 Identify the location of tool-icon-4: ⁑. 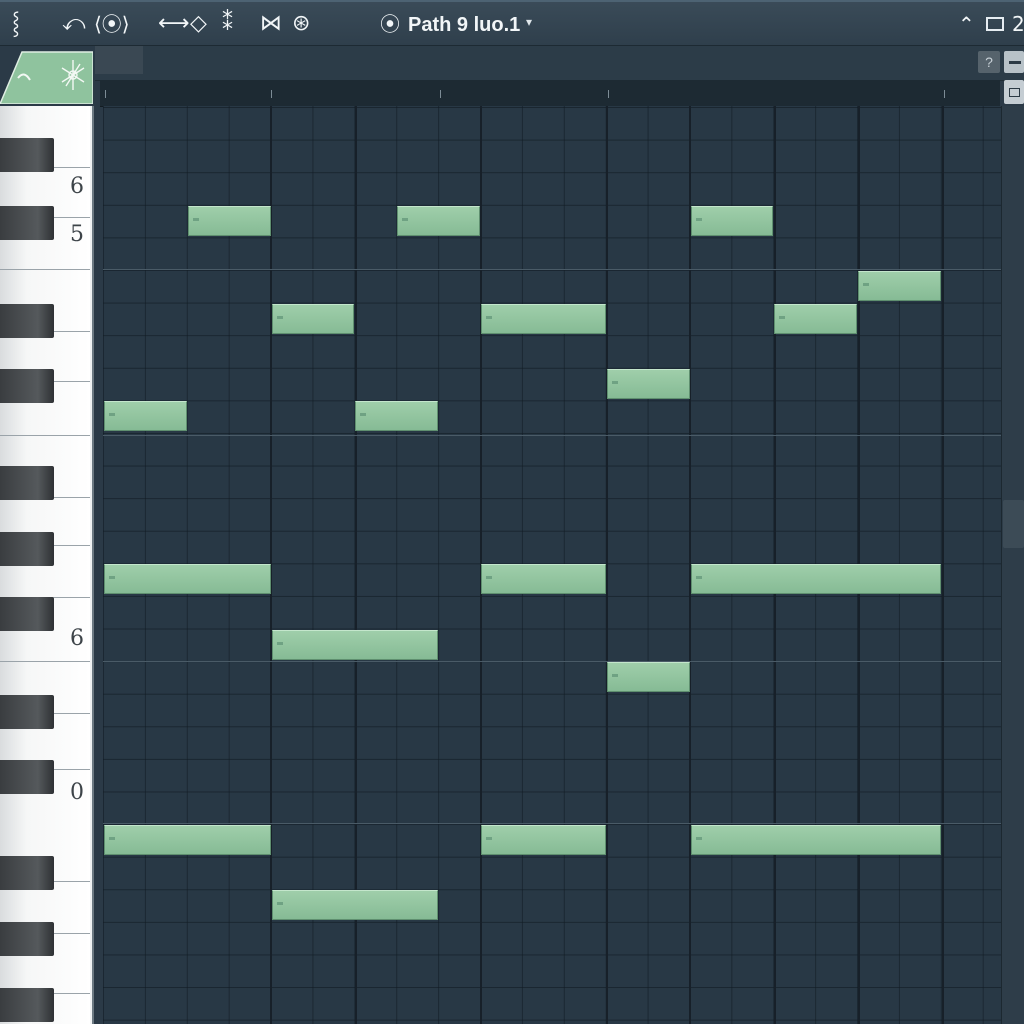
(227, 24).